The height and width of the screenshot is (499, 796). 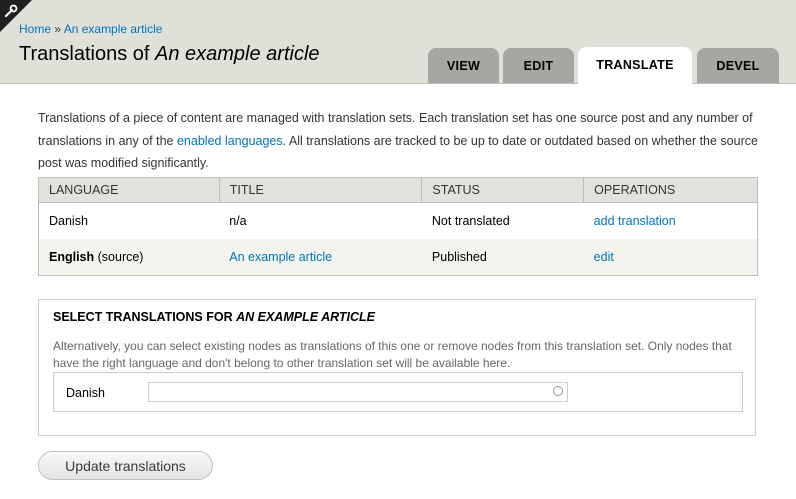 What do you see at coordinates (635, 65) in the screenshot?
I see `tab-translate: Translate` at bounding box center [635, 65].